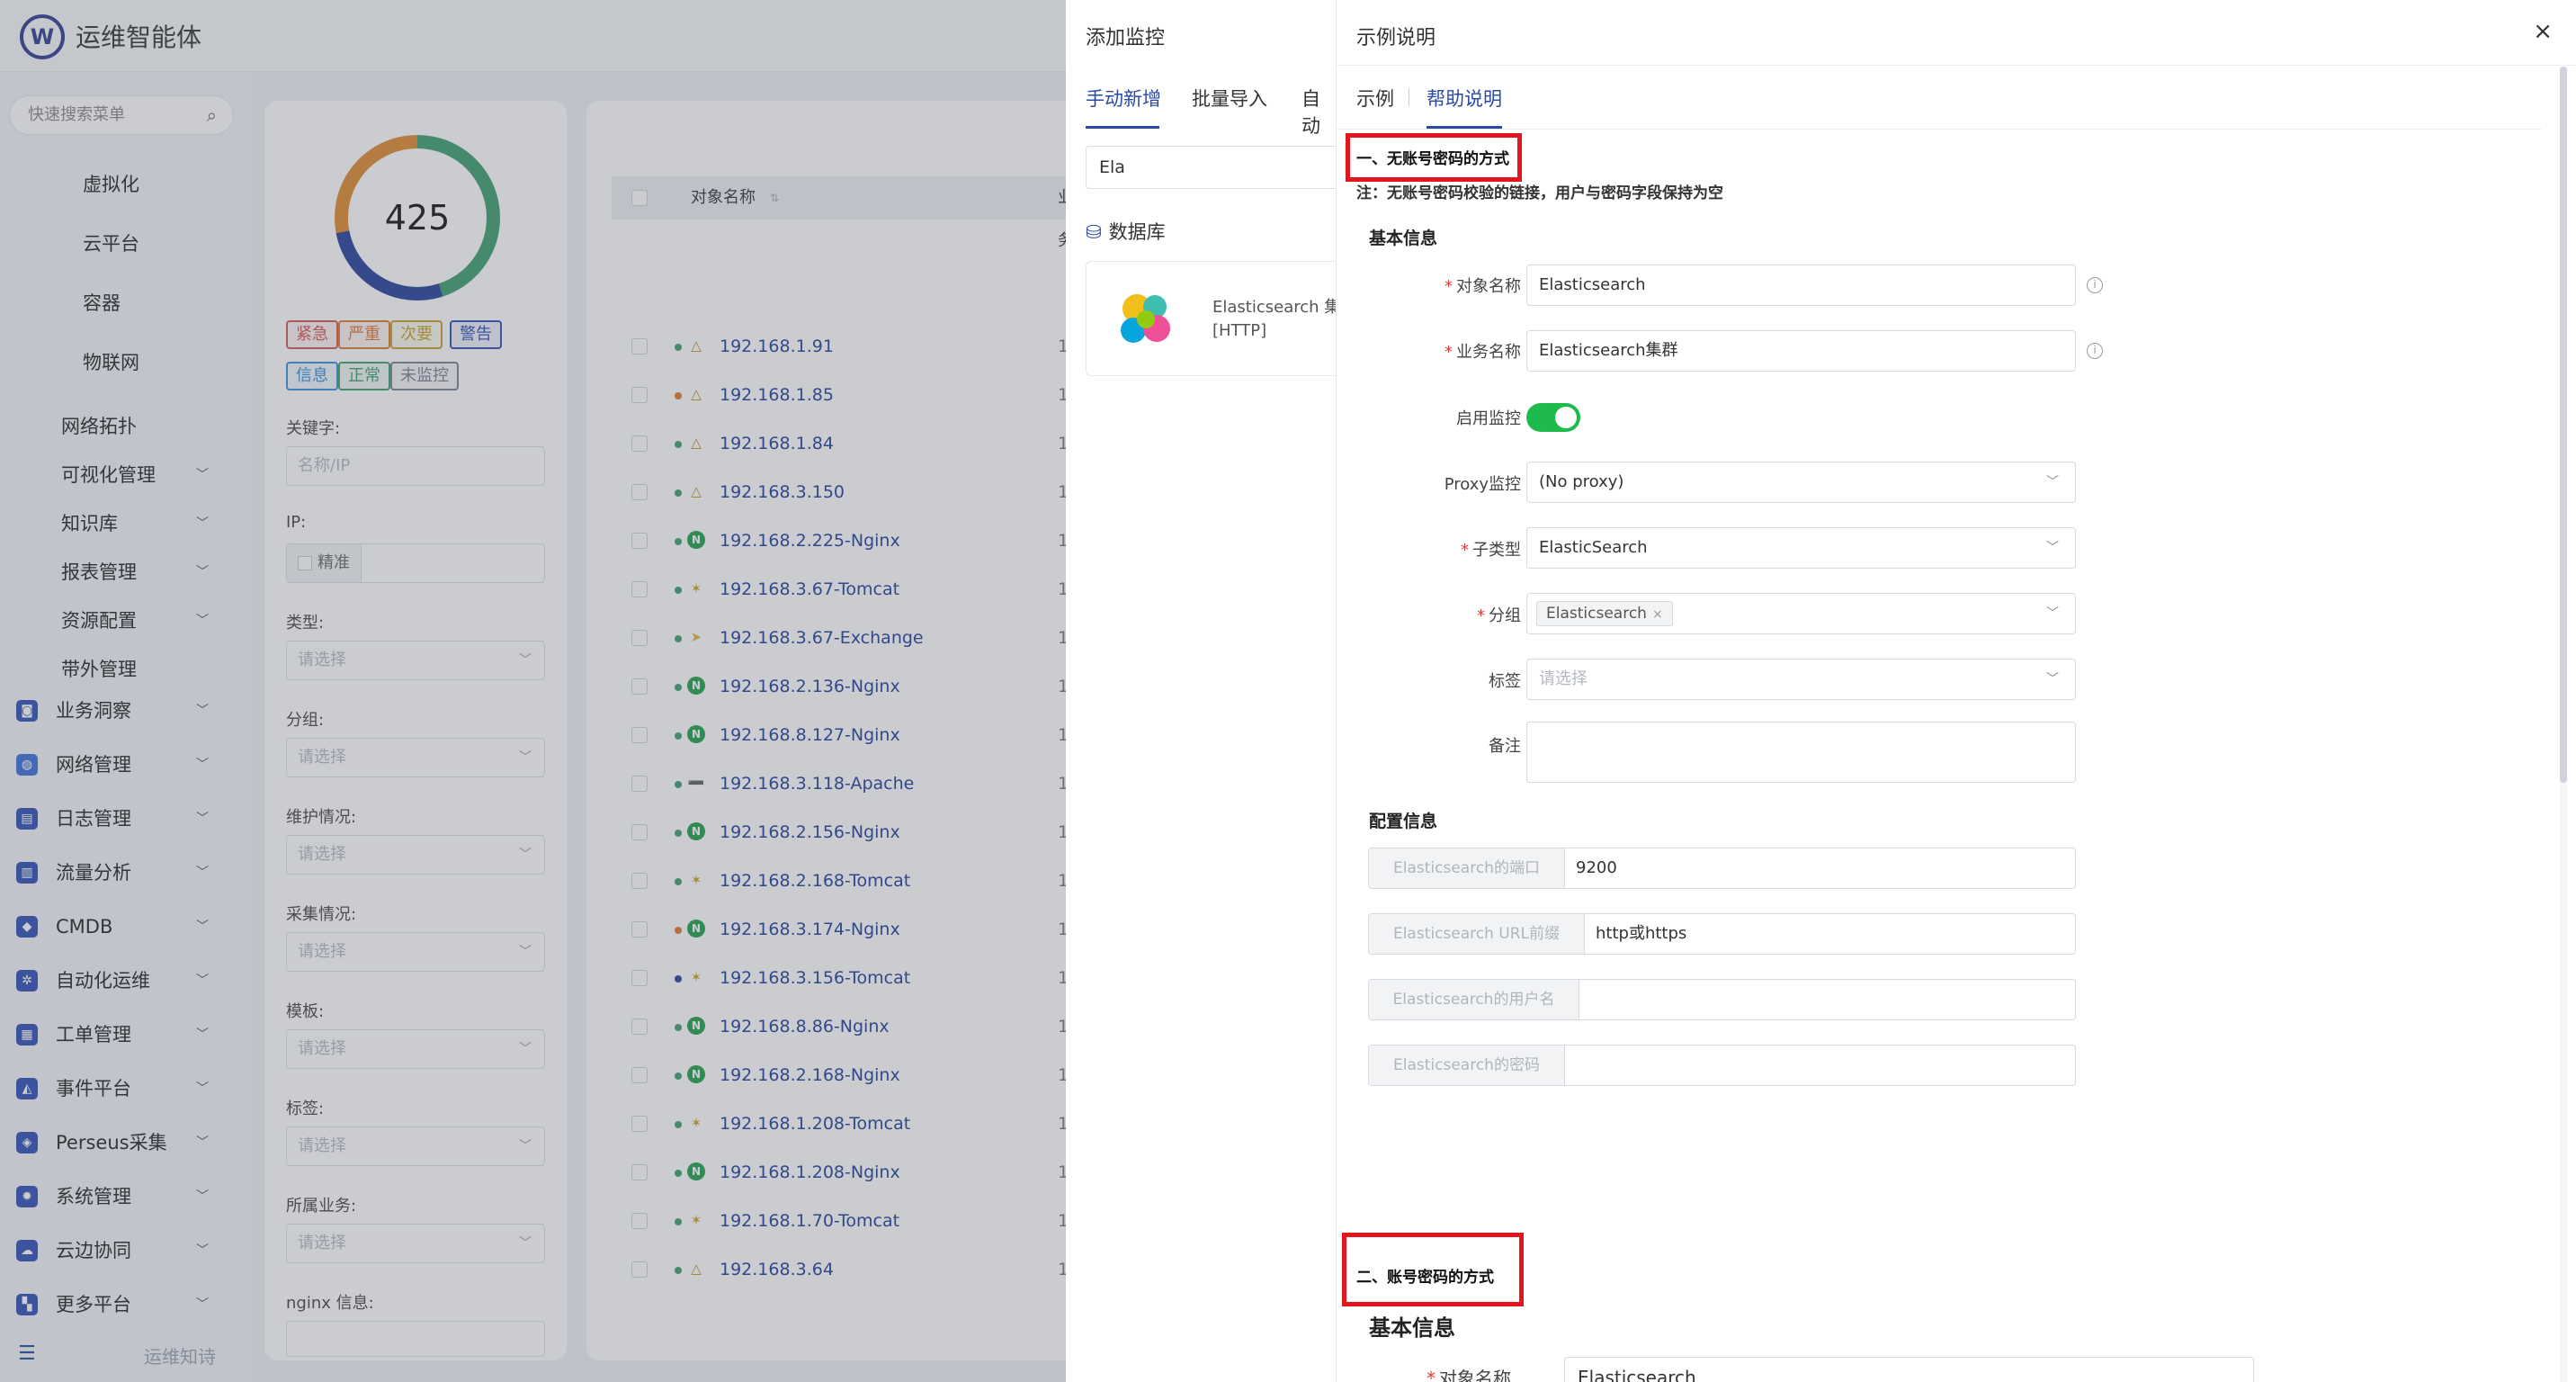 The image size is (2576, 1382). Describe the element at coordinates (1801, 613) in the screenshot. I see `group-select: Elasticsearch × ﹀` at that location.